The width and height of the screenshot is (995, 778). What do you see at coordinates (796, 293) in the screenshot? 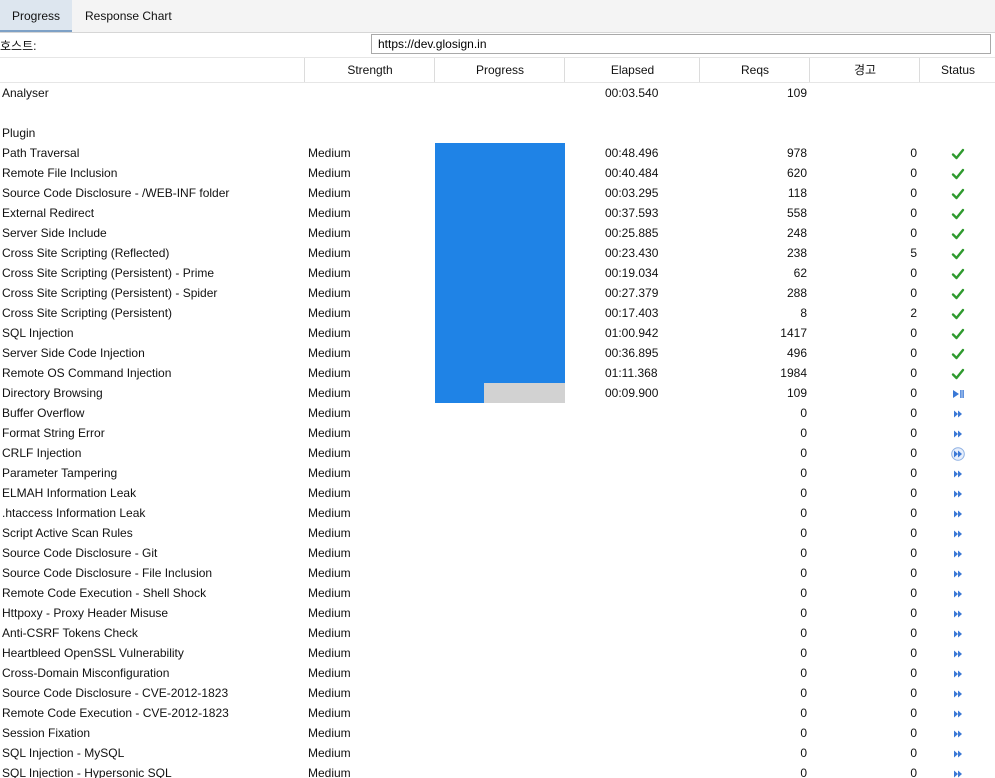
I see `plugin-reqs: 288` at bounding box center [796, 293].